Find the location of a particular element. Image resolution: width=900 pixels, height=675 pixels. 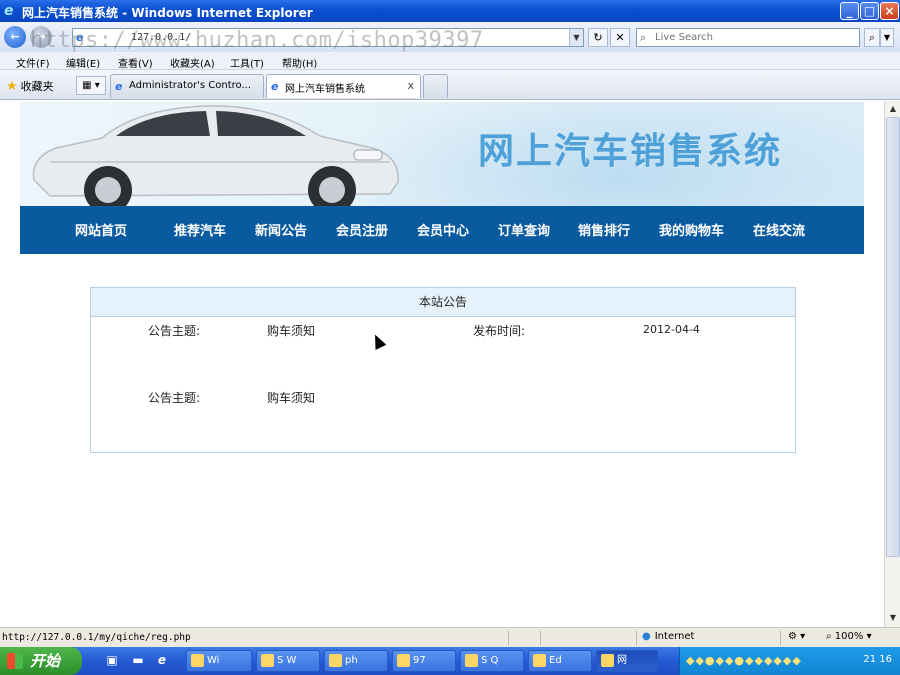

new-tab-button is located at coordinates (435, 86).